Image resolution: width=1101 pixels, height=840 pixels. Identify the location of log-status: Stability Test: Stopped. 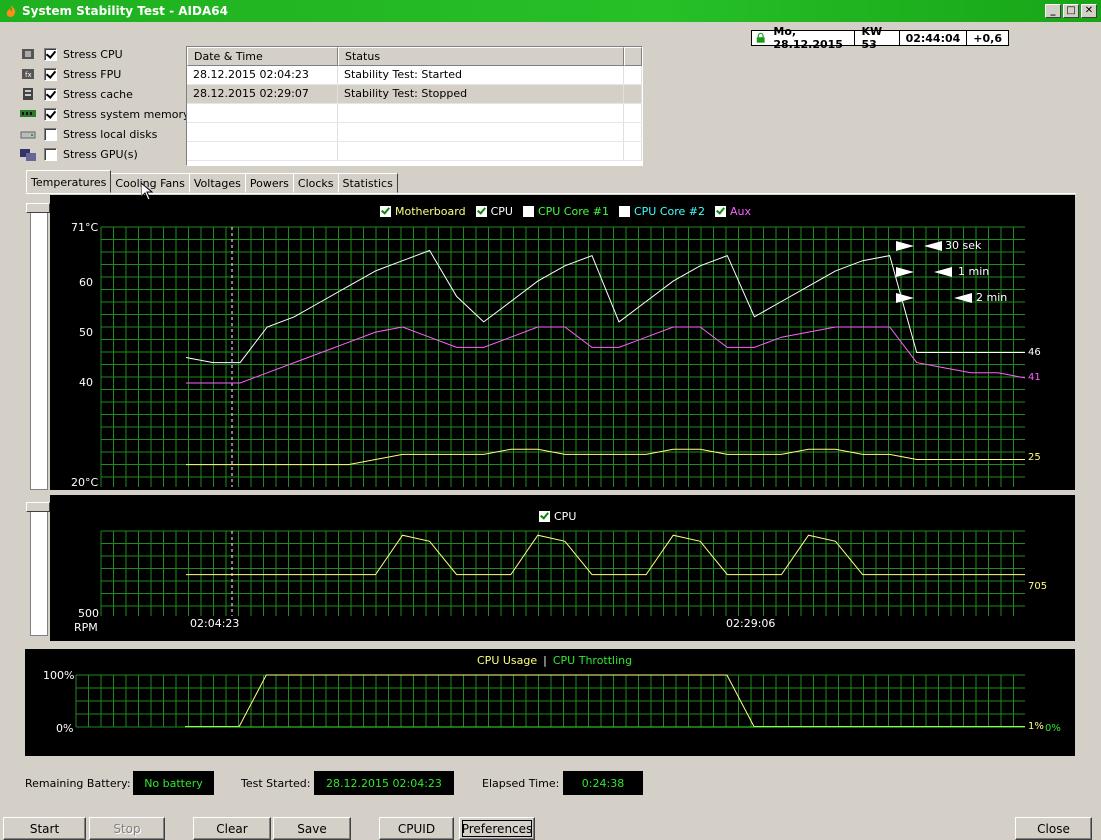
(481, 94).